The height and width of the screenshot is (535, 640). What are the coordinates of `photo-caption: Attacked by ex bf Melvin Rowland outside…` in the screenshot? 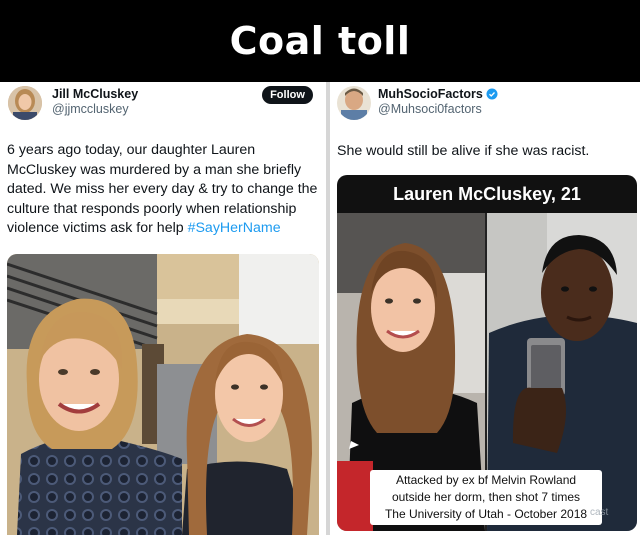 It's located at (486, 497).